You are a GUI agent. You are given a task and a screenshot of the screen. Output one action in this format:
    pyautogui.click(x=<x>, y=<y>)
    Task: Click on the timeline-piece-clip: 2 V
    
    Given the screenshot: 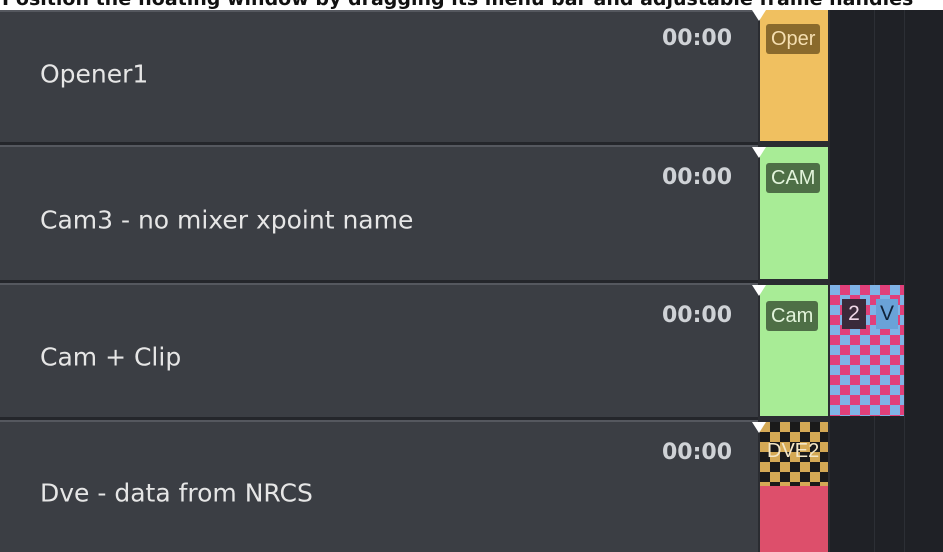 What is the action you would take?
    pyautogui.click(x=867, y=350)
    